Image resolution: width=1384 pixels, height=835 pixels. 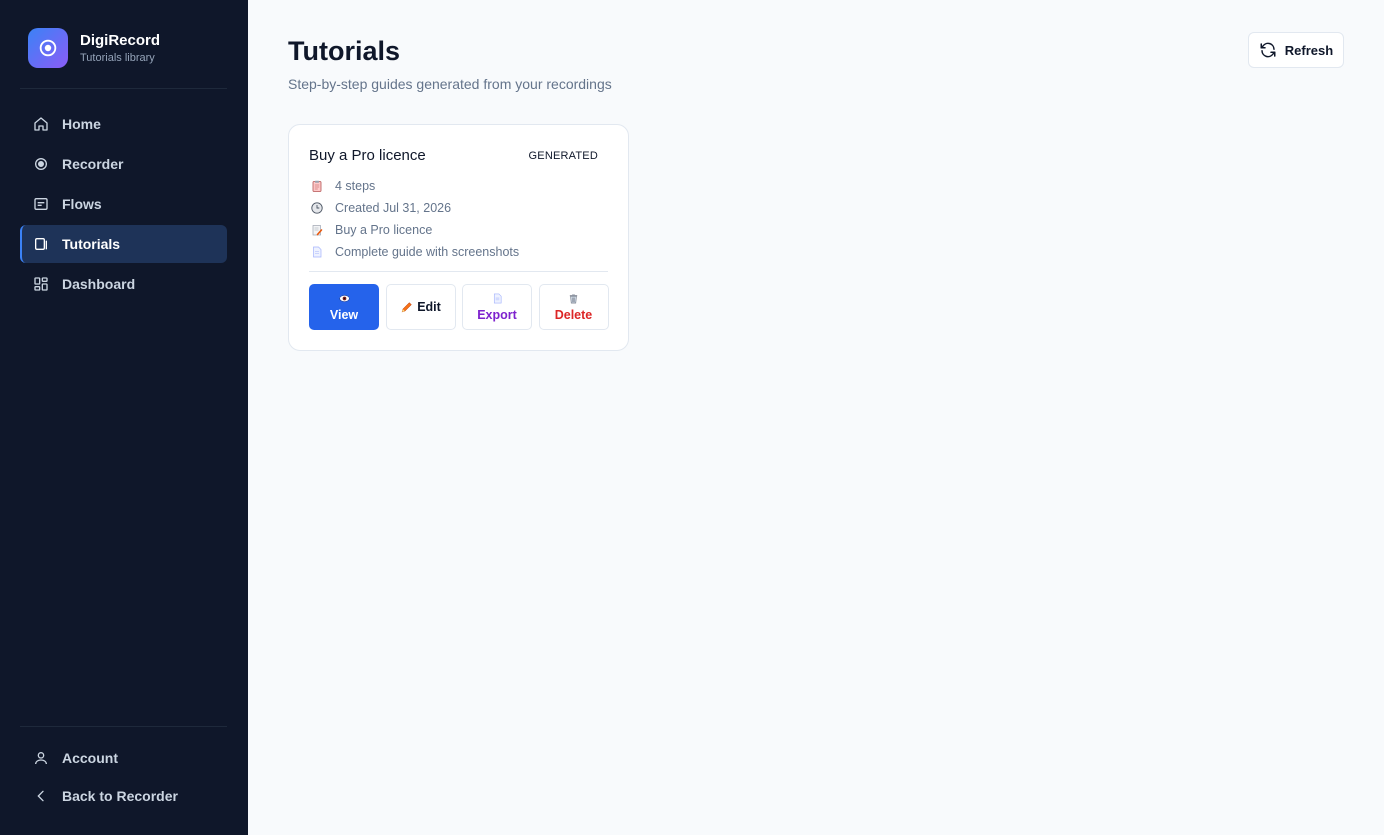 I want to click on brand: DigiRecord Tutorials library, so click(x=94, y=48).